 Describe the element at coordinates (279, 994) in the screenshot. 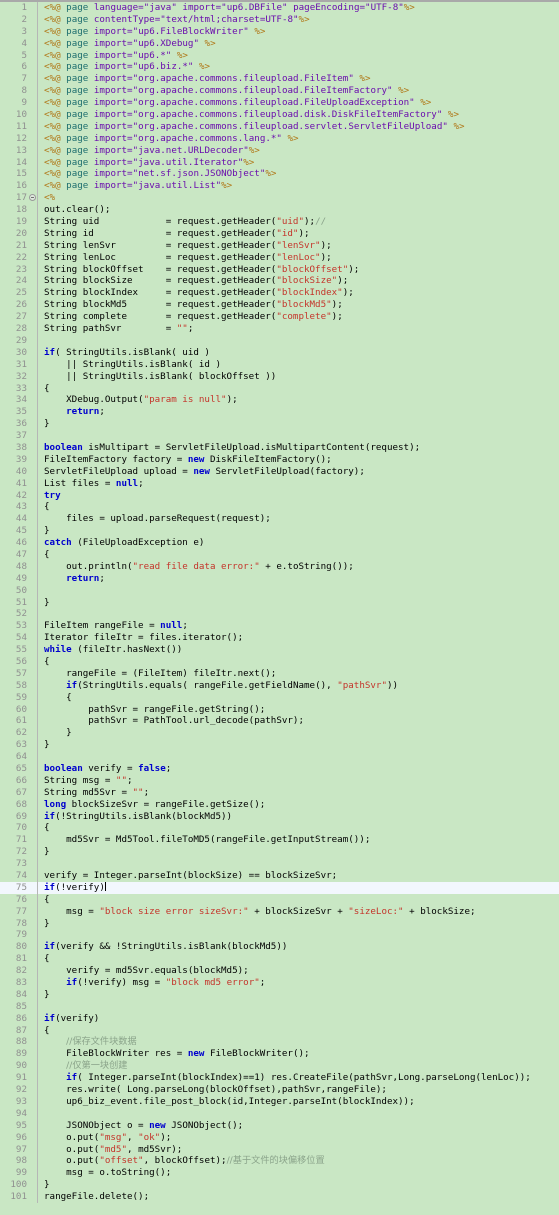

I see `code-line: 84}` at that location.